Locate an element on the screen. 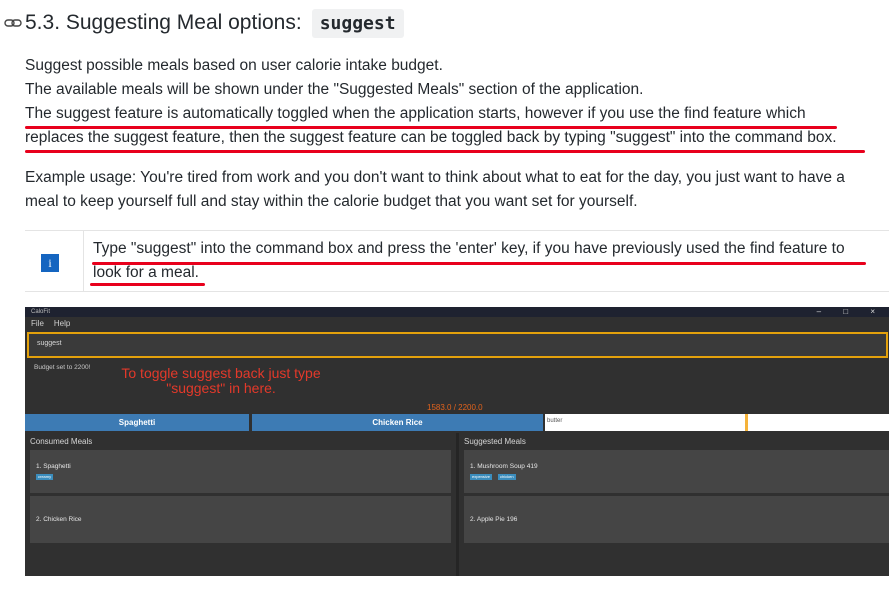  app-menubar: File Help is located at coordinates (49, 323).